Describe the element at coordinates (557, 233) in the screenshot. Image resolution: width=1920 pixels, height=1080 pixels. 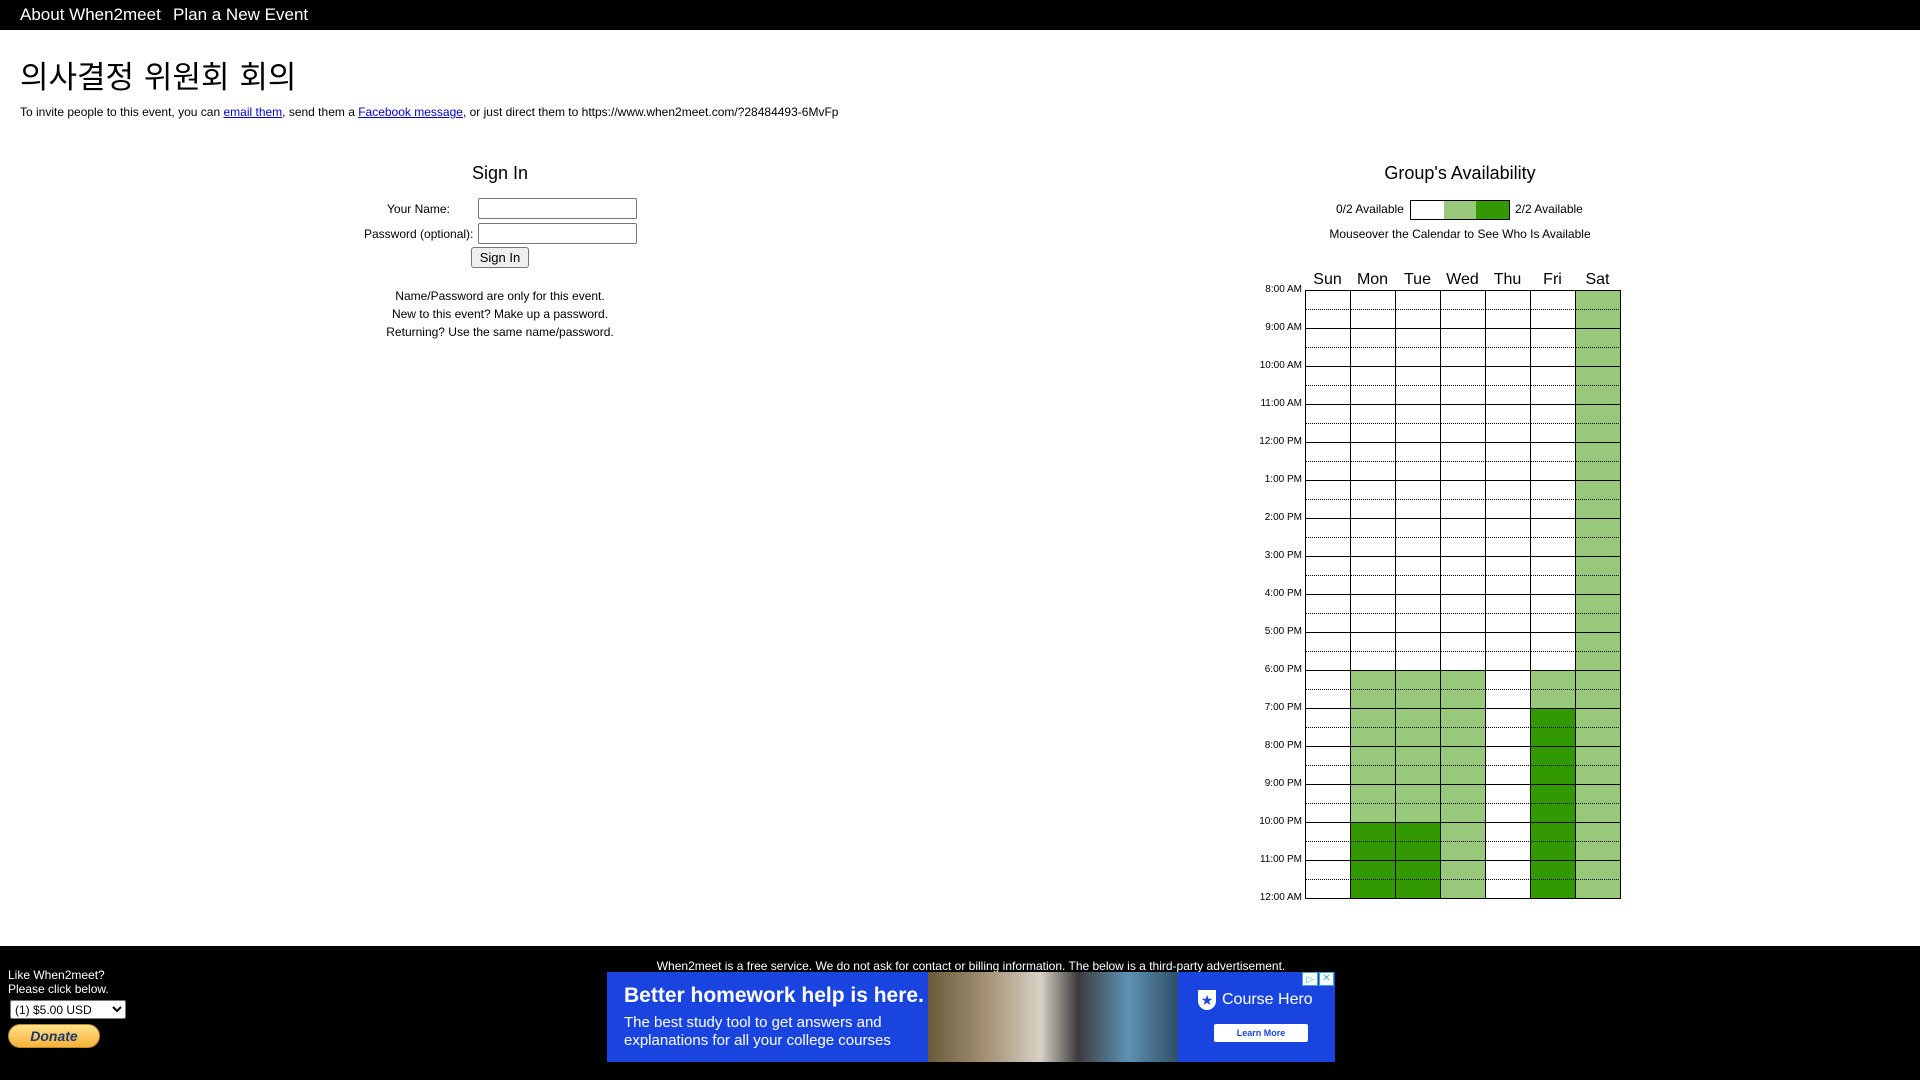
I see `password-input` at that location.